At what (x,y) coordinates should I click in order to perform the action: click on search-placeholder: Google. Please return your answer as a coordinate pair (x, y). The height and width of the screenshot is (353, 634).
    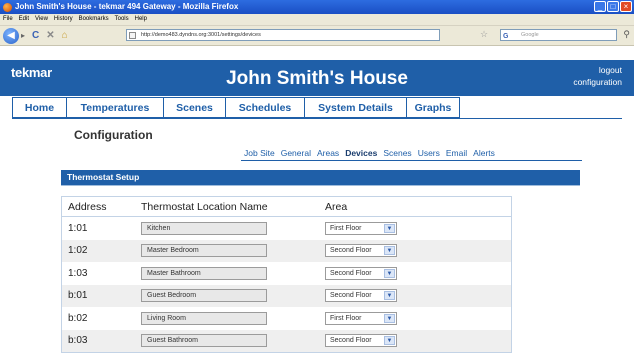
    Looking at the image, I should click on (530, 35).